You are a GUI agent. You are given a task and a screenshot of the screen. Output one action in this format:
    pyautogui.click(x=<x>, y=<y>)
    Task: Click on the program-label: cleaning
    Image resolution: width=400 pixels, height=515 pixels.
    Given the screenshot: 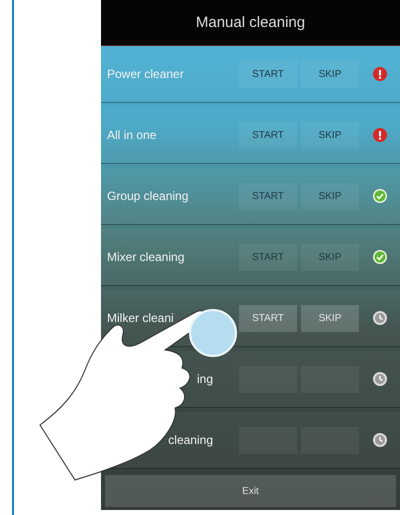 What is the action you would take?
    pyautogui.click(x=190, y=440)
    